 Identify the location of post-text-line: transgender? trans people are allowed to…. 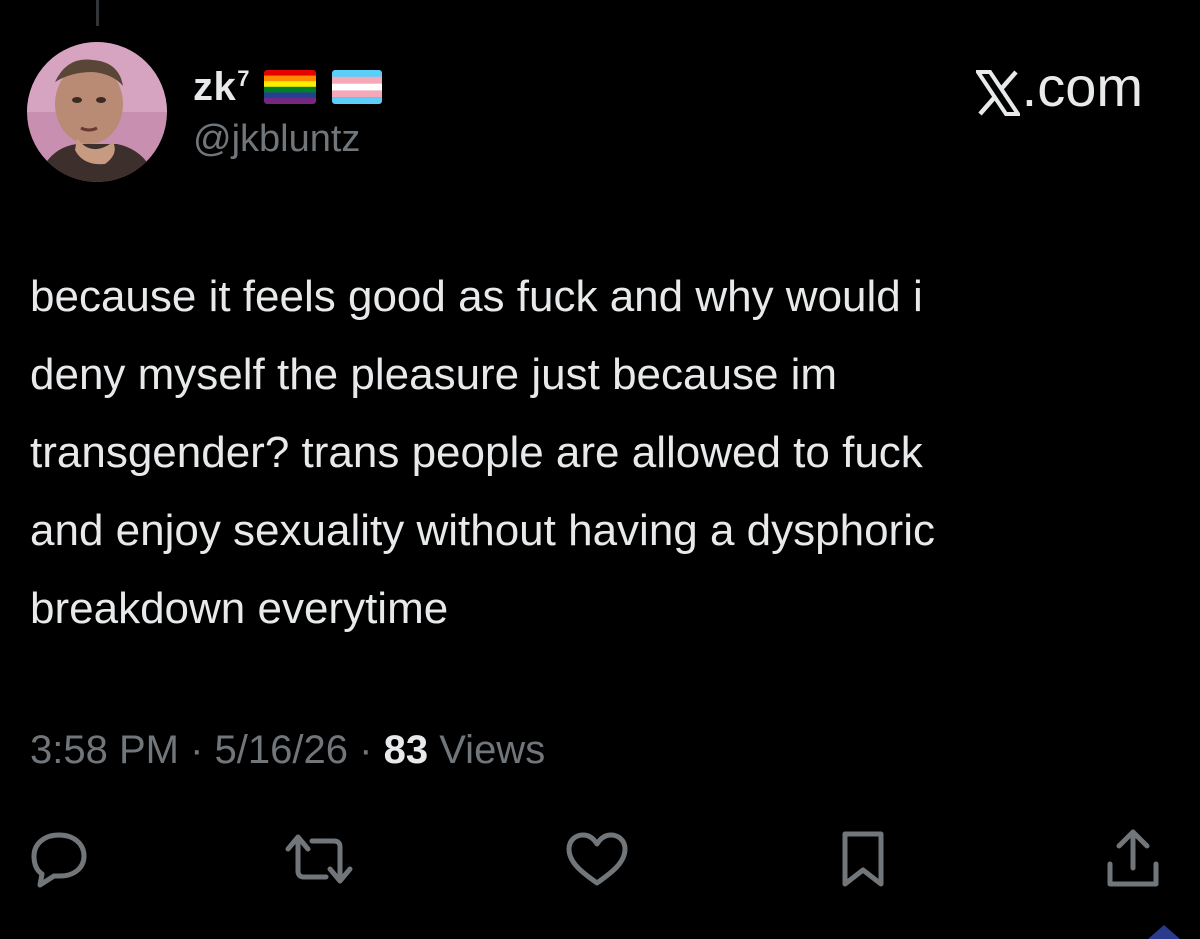
(476, 452).